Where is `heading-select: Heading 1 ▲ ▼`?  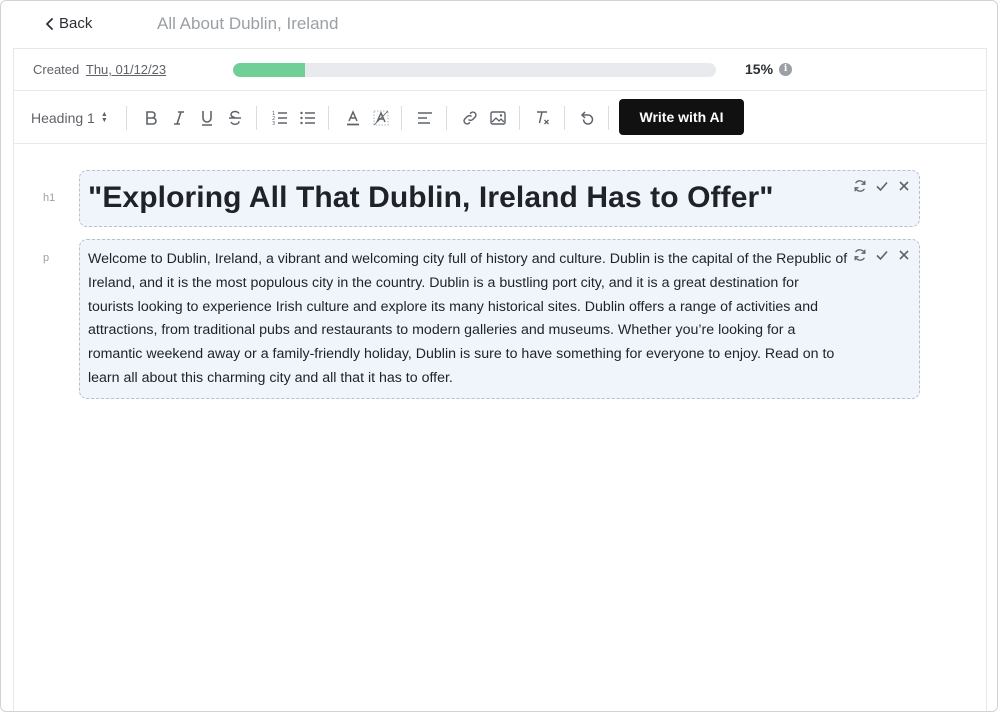
heading-select: Heading 1 ▲ ▼ is located at coordinates (75, 118).